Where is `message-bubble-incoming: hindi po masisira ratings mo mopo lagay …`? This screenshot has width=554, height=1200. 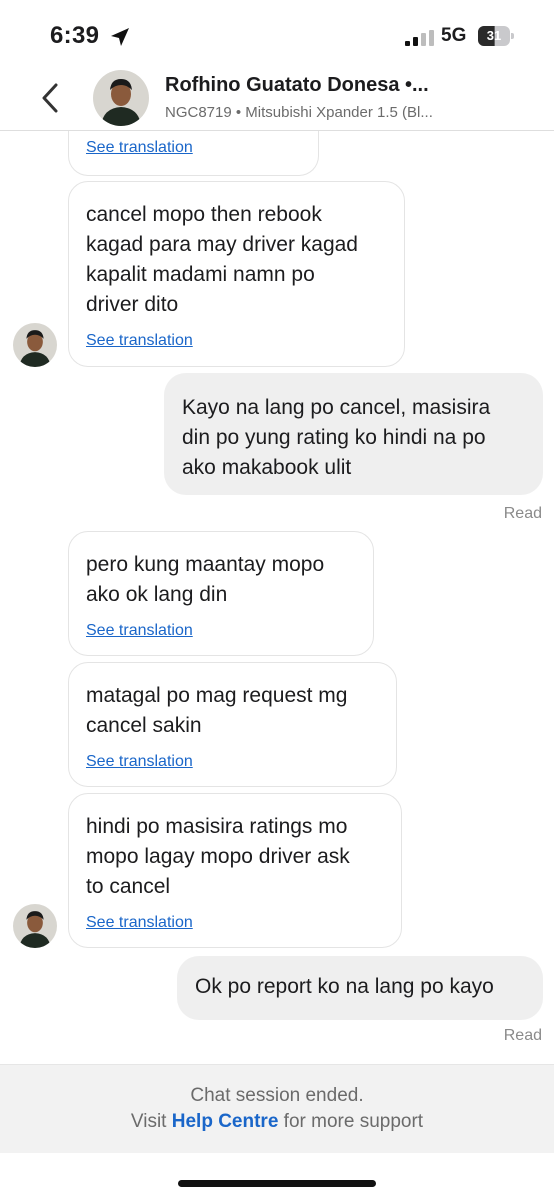 message-bubble-incoming: hindi po masisira ratings mo mopo lagay … is located at coordinates (235, 870).